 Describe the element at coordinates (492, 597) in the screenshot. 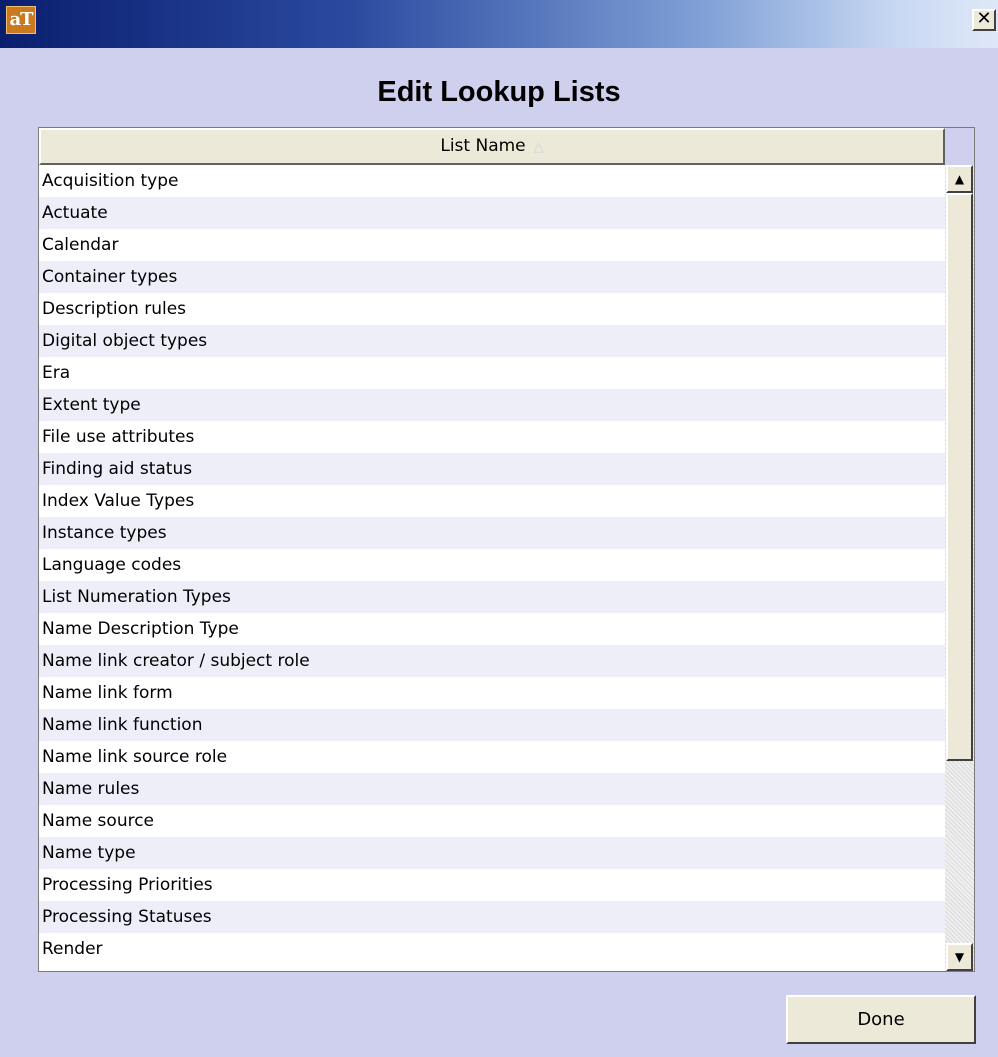

I see `table-row: List Numeration Types` at that location.